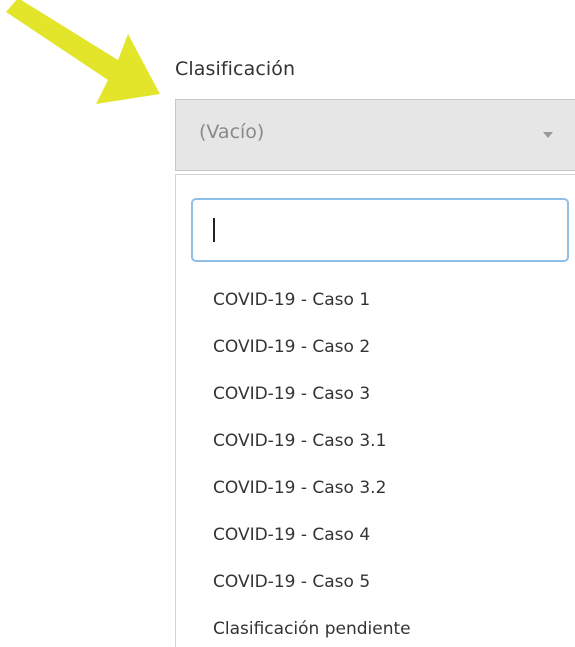 This screenshot has height=647, width=575. I want to click on classification-select: (Vacío), so click(375, 135).